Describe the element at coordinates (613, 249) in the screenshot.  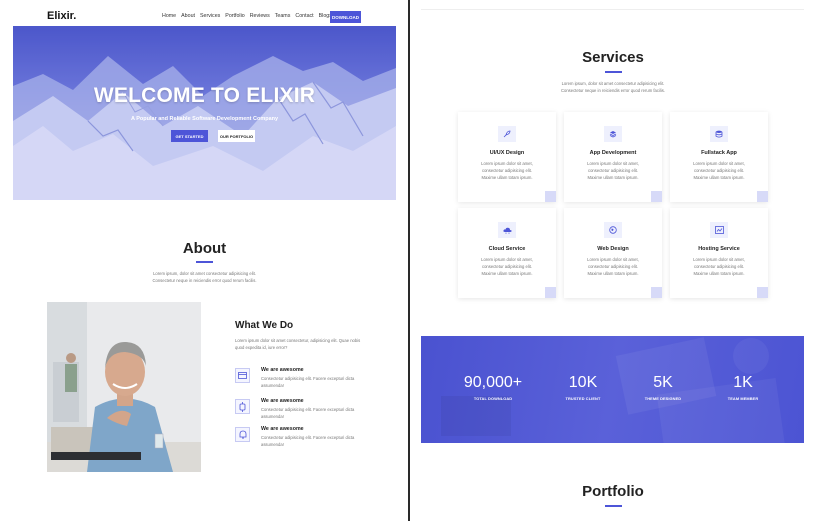
I see `service-title: Web Design` at that location.